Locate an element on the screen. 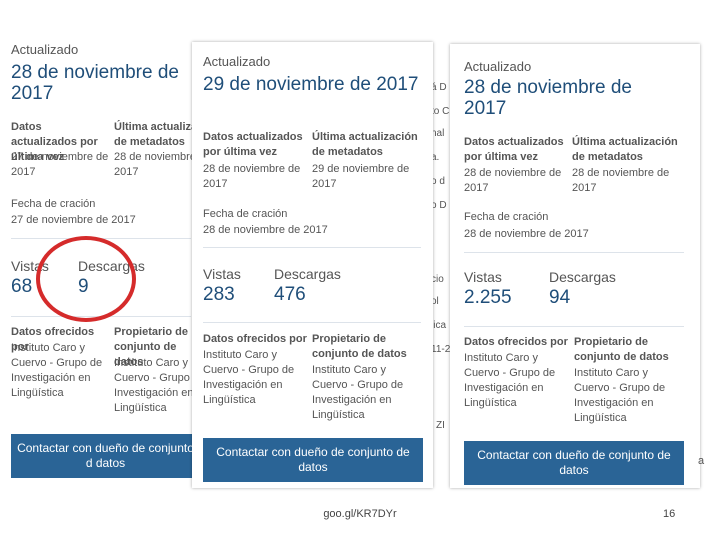 This screenshot has height=540, width=720. data-updated-value: 27 de noviembre de 2017 is located at coordinates (60, 164).